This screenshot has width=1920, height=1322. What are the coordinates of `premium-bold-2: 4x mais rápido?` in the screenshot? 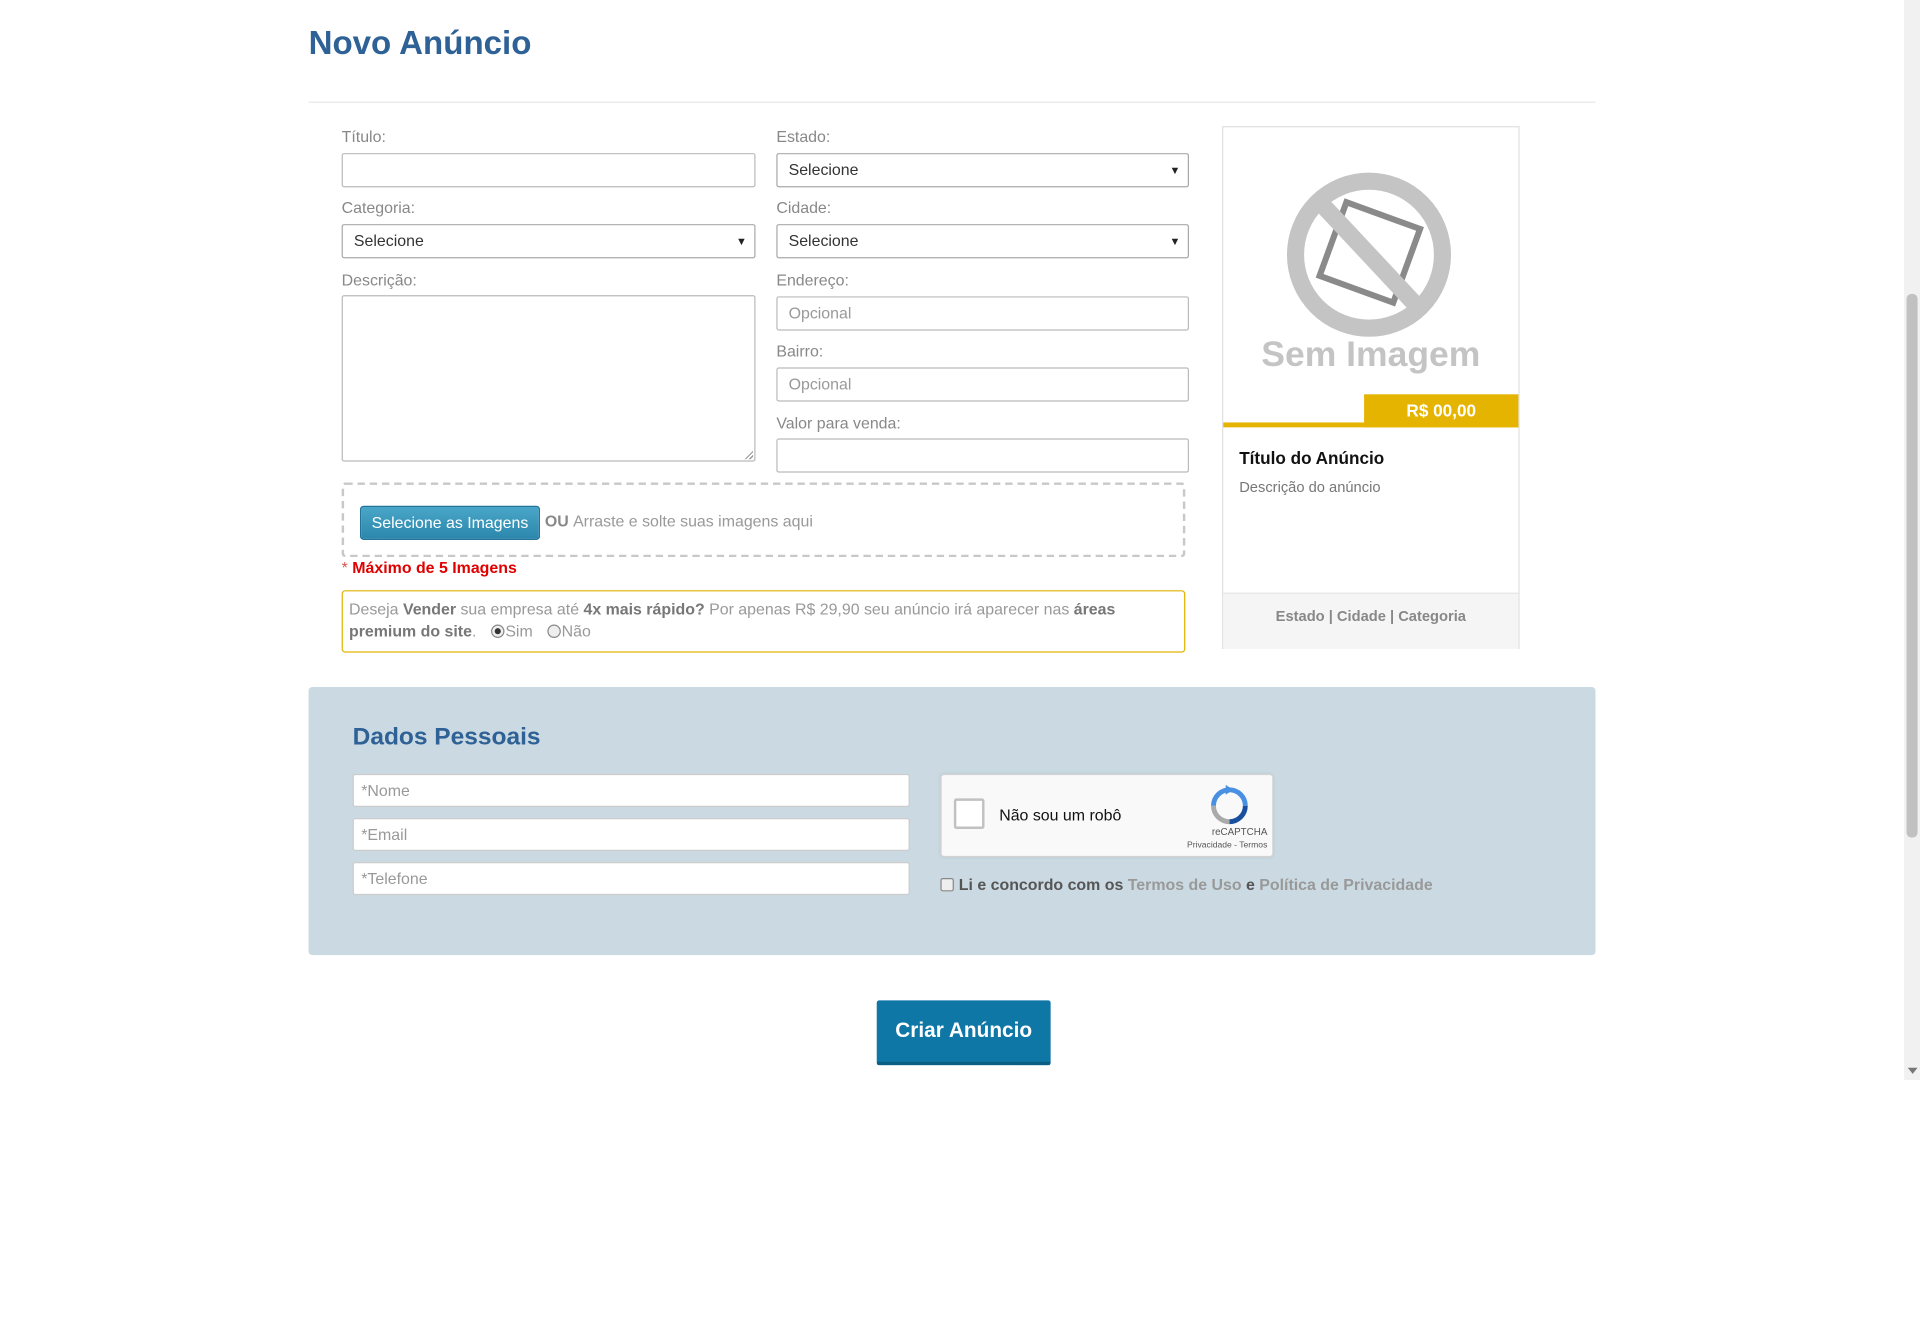 It's located at (644, 609).